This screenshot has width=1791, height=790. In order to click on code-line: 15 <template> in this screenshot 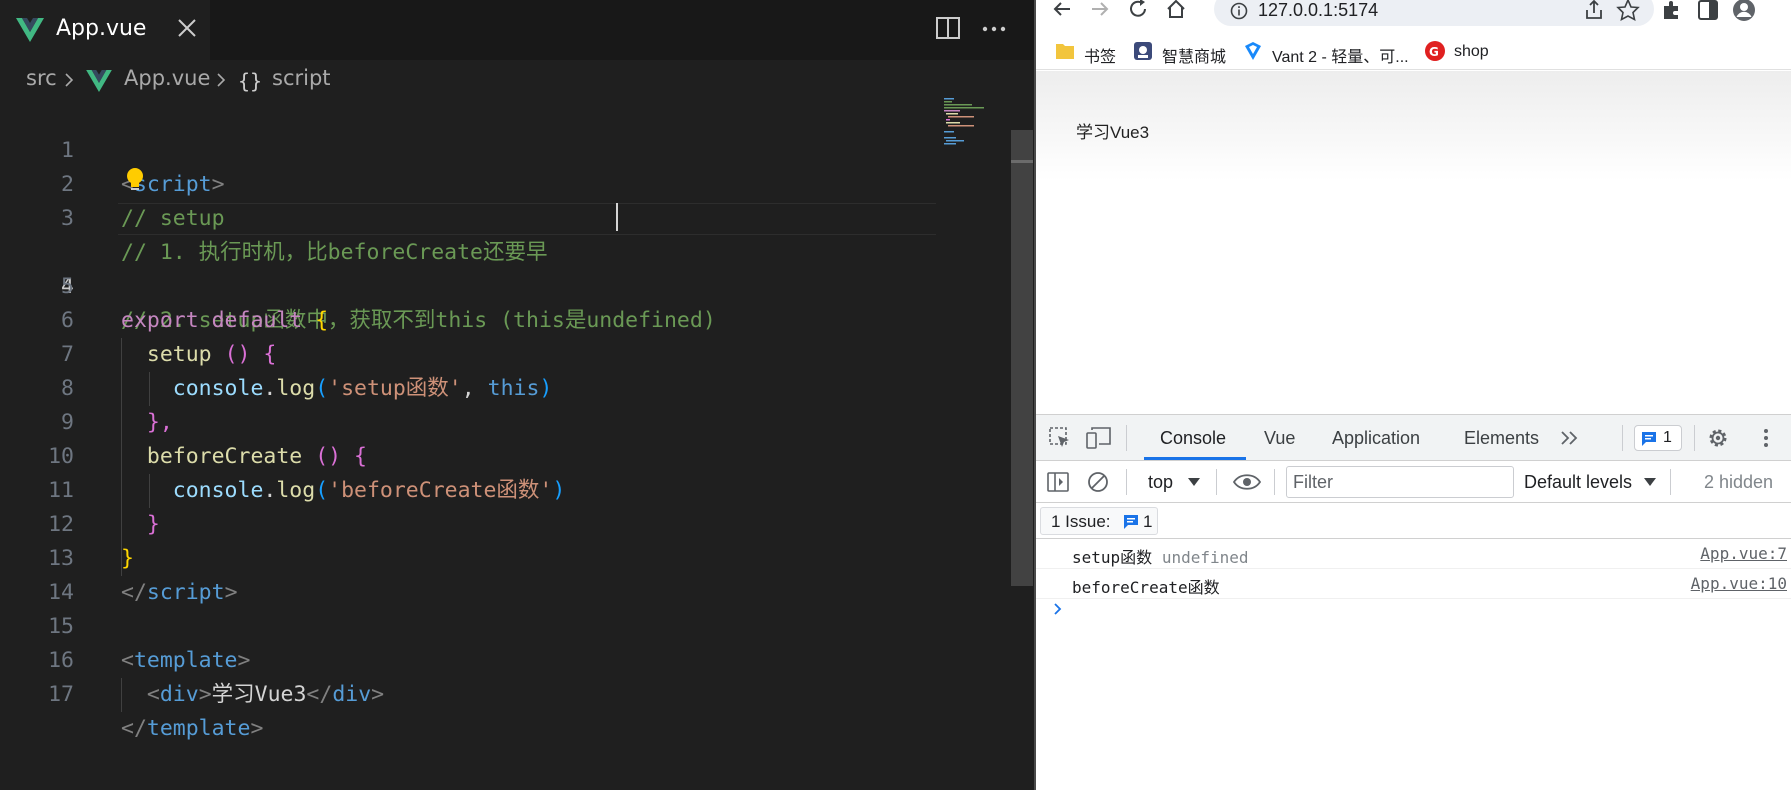, I will do `click(470, 624)`.